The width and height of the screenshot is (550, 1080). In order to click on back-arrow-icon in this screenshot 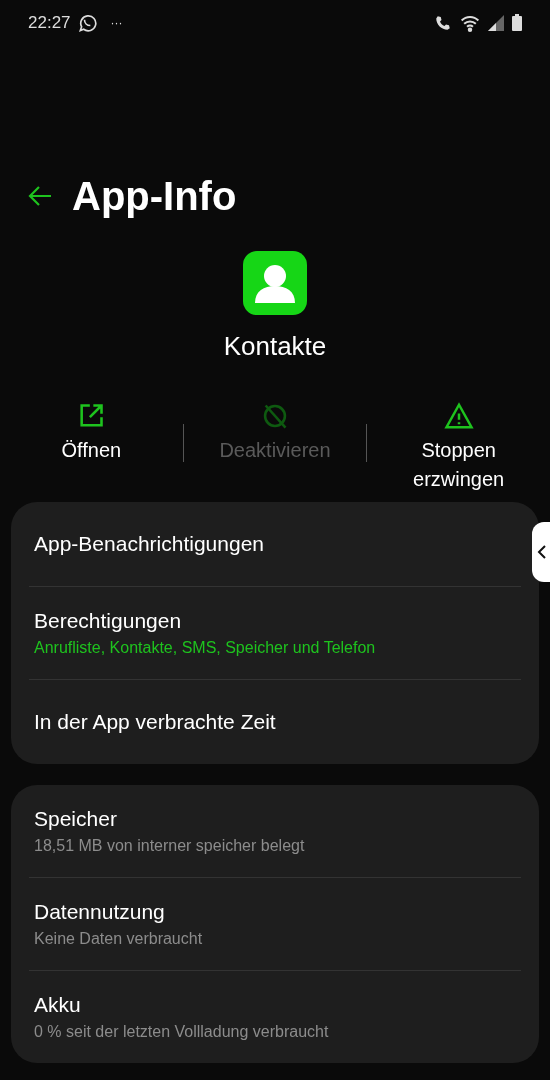, I will do `click(40, 196)`.